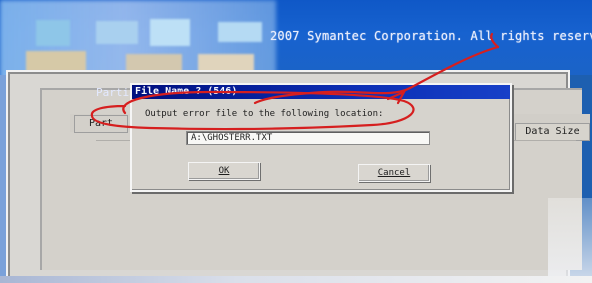  Describe the element at coordinates (570, 240) in the screenshot. I see `screen-glare` at that location.